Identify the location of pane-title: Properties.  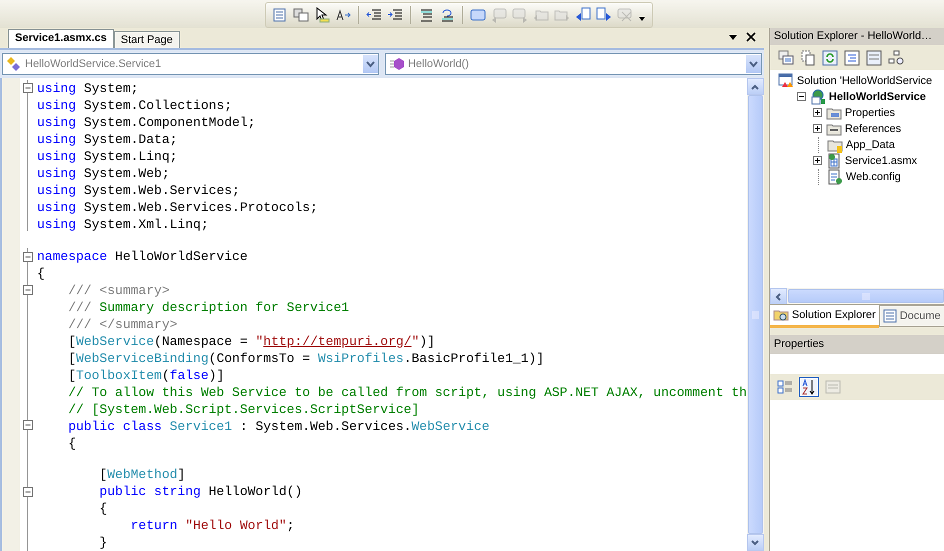
(857, 344).